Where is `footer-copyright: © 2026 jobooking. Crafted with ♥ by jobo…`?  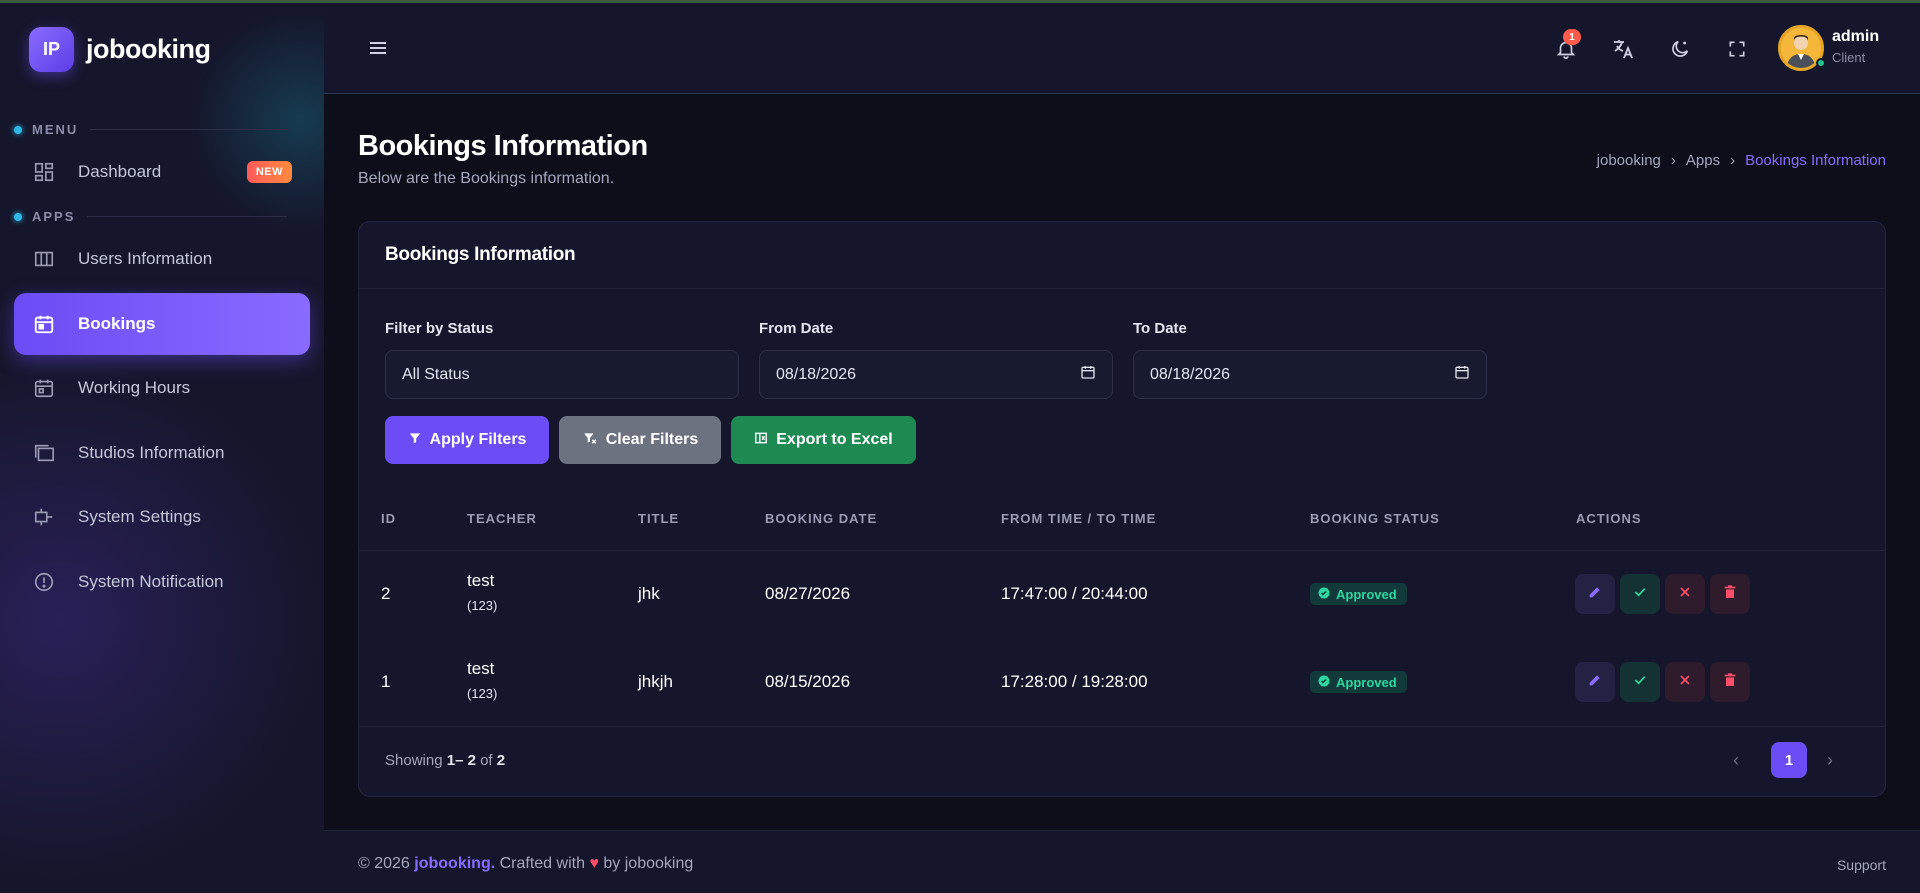
footer-copyright: © 2026 jobooking. Crafted with ♥ by jobo… is located at coordinates (525, 864).